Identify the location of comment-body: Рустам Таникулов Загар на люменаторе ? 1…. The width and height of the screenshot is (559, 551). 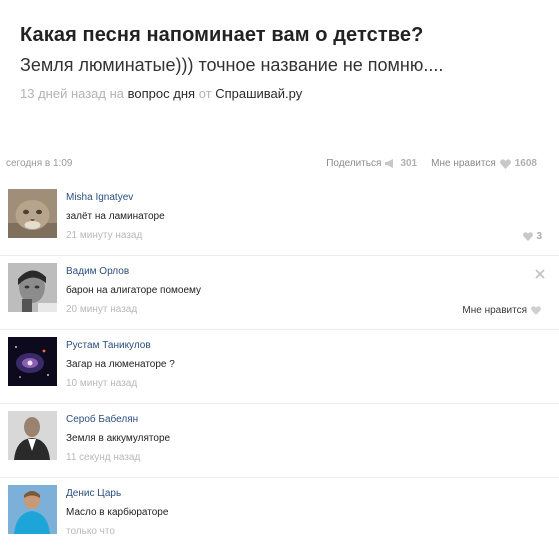
(302, 364).